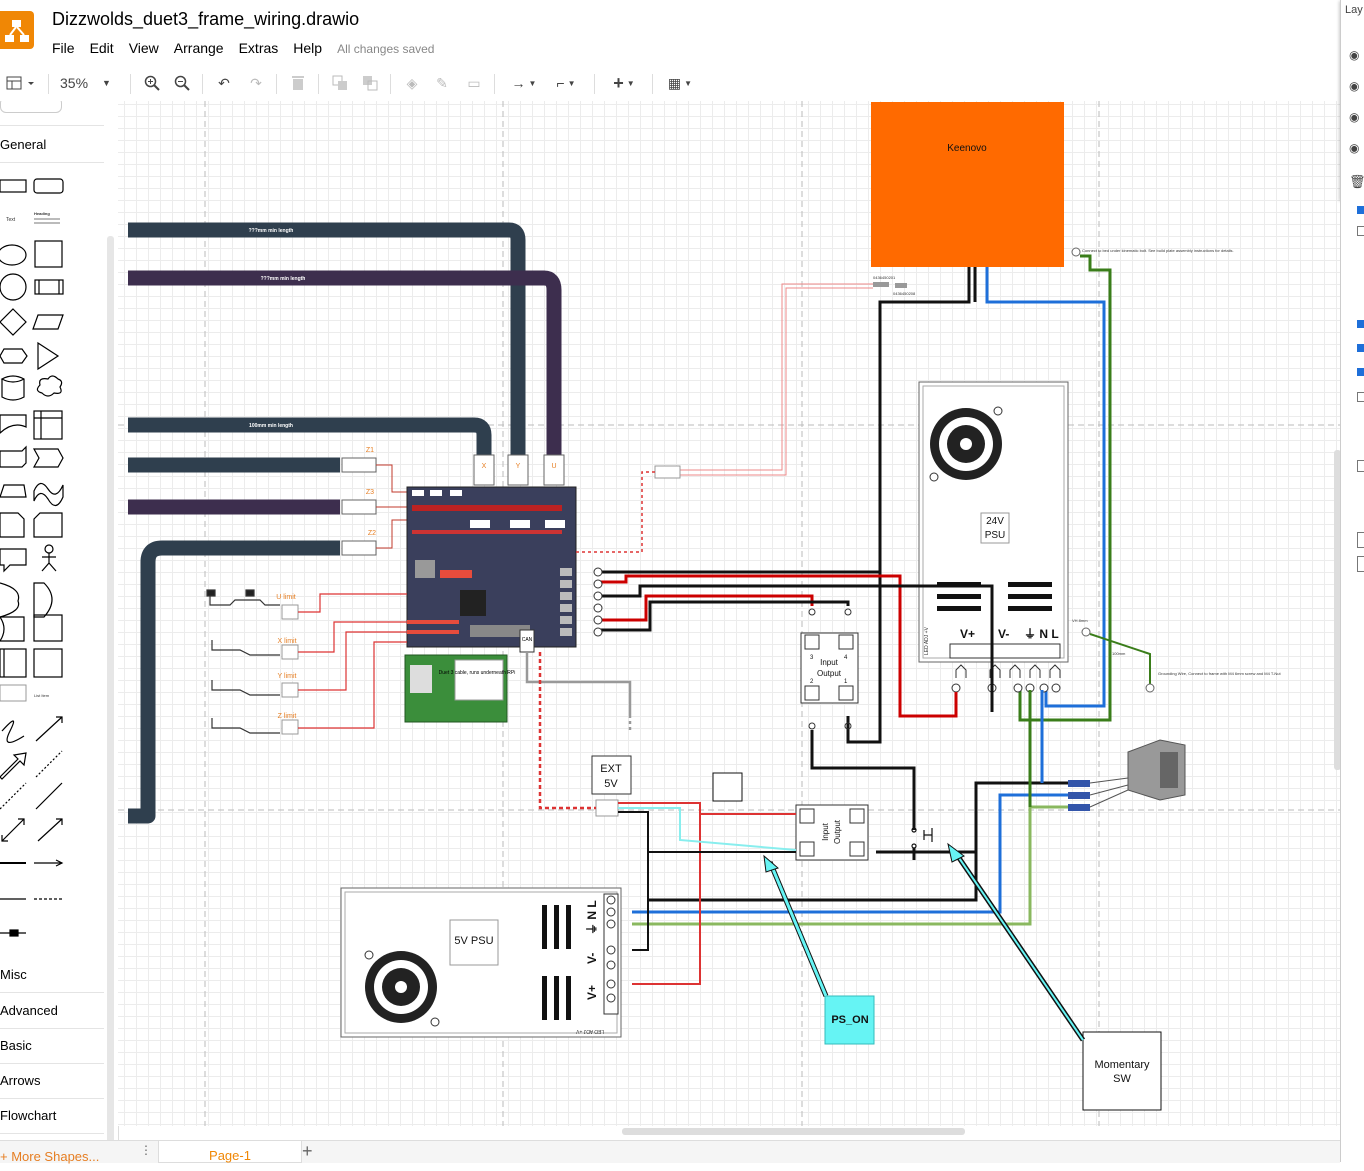 The width and height of the screenshot is (1364, 1171). Describe the element at coordinates (922, 838) in the screenshot. I see `switch-symbol` at that location.